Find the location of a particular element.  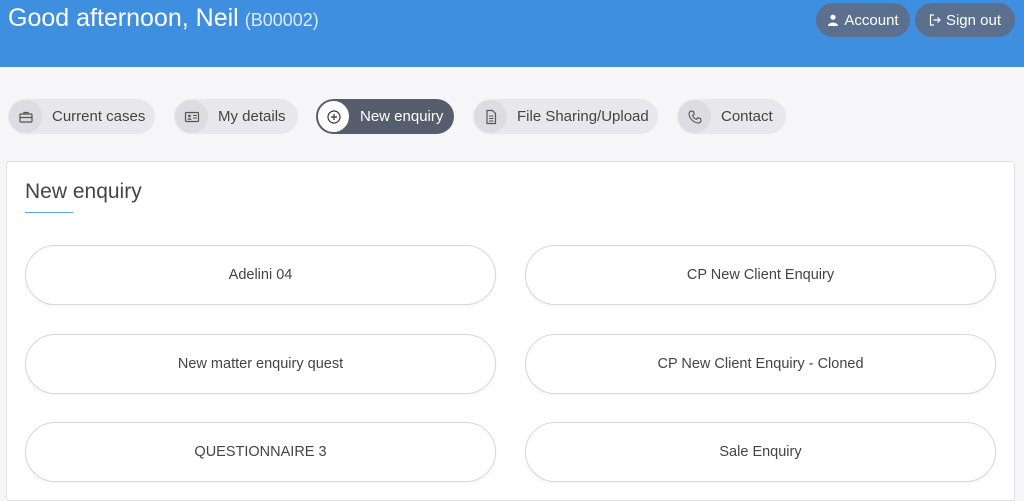

document-icon is located at coordinates (490, 116).